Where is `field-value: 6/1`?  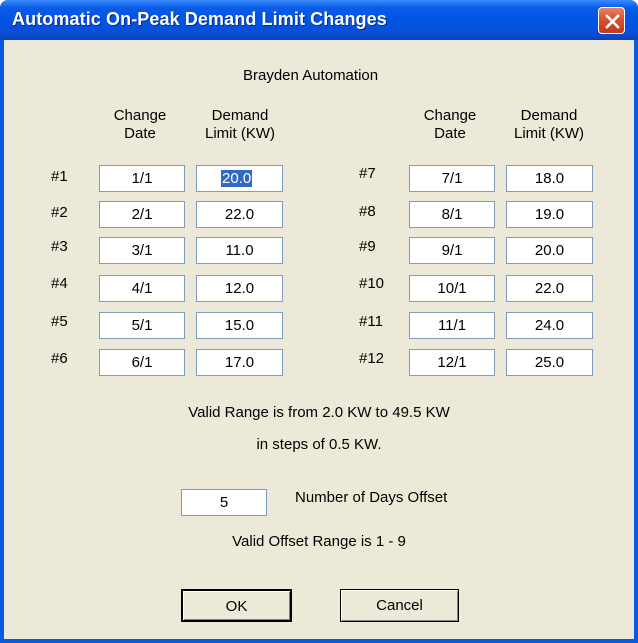
field-value: 6/1 is located at coordinates (142, 362).